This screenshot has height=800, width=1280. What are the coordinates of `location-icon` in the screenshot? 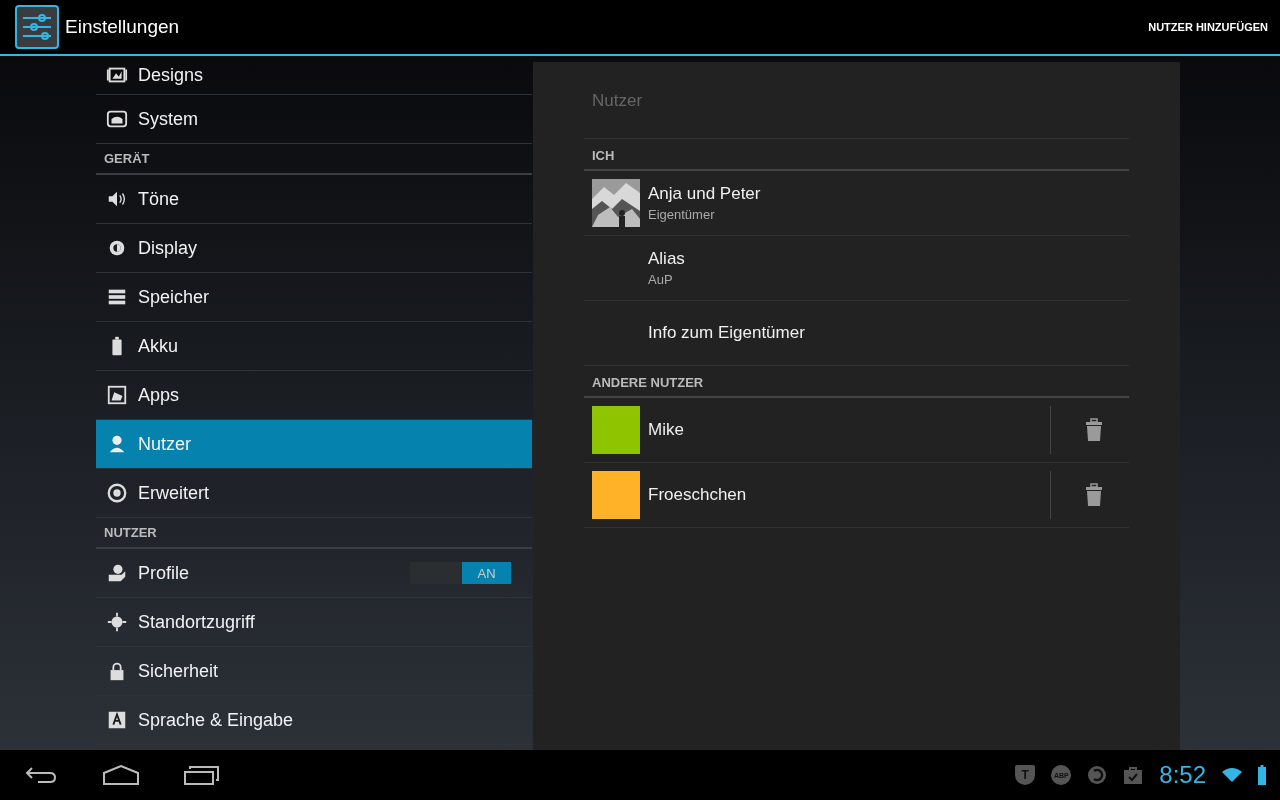 It's located at (117, 622).